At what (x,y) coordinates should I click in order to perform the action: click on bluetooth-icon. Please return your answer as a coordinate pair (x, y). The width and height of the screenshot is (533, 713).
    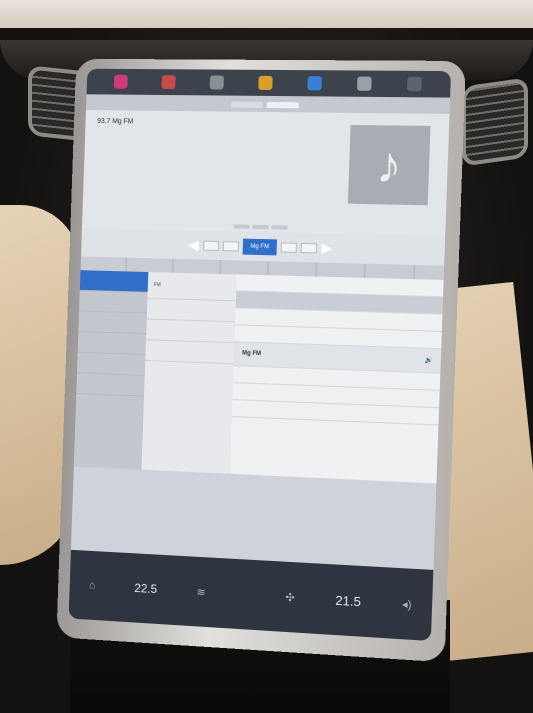
    Looking at the image, I should click on (315, 83).